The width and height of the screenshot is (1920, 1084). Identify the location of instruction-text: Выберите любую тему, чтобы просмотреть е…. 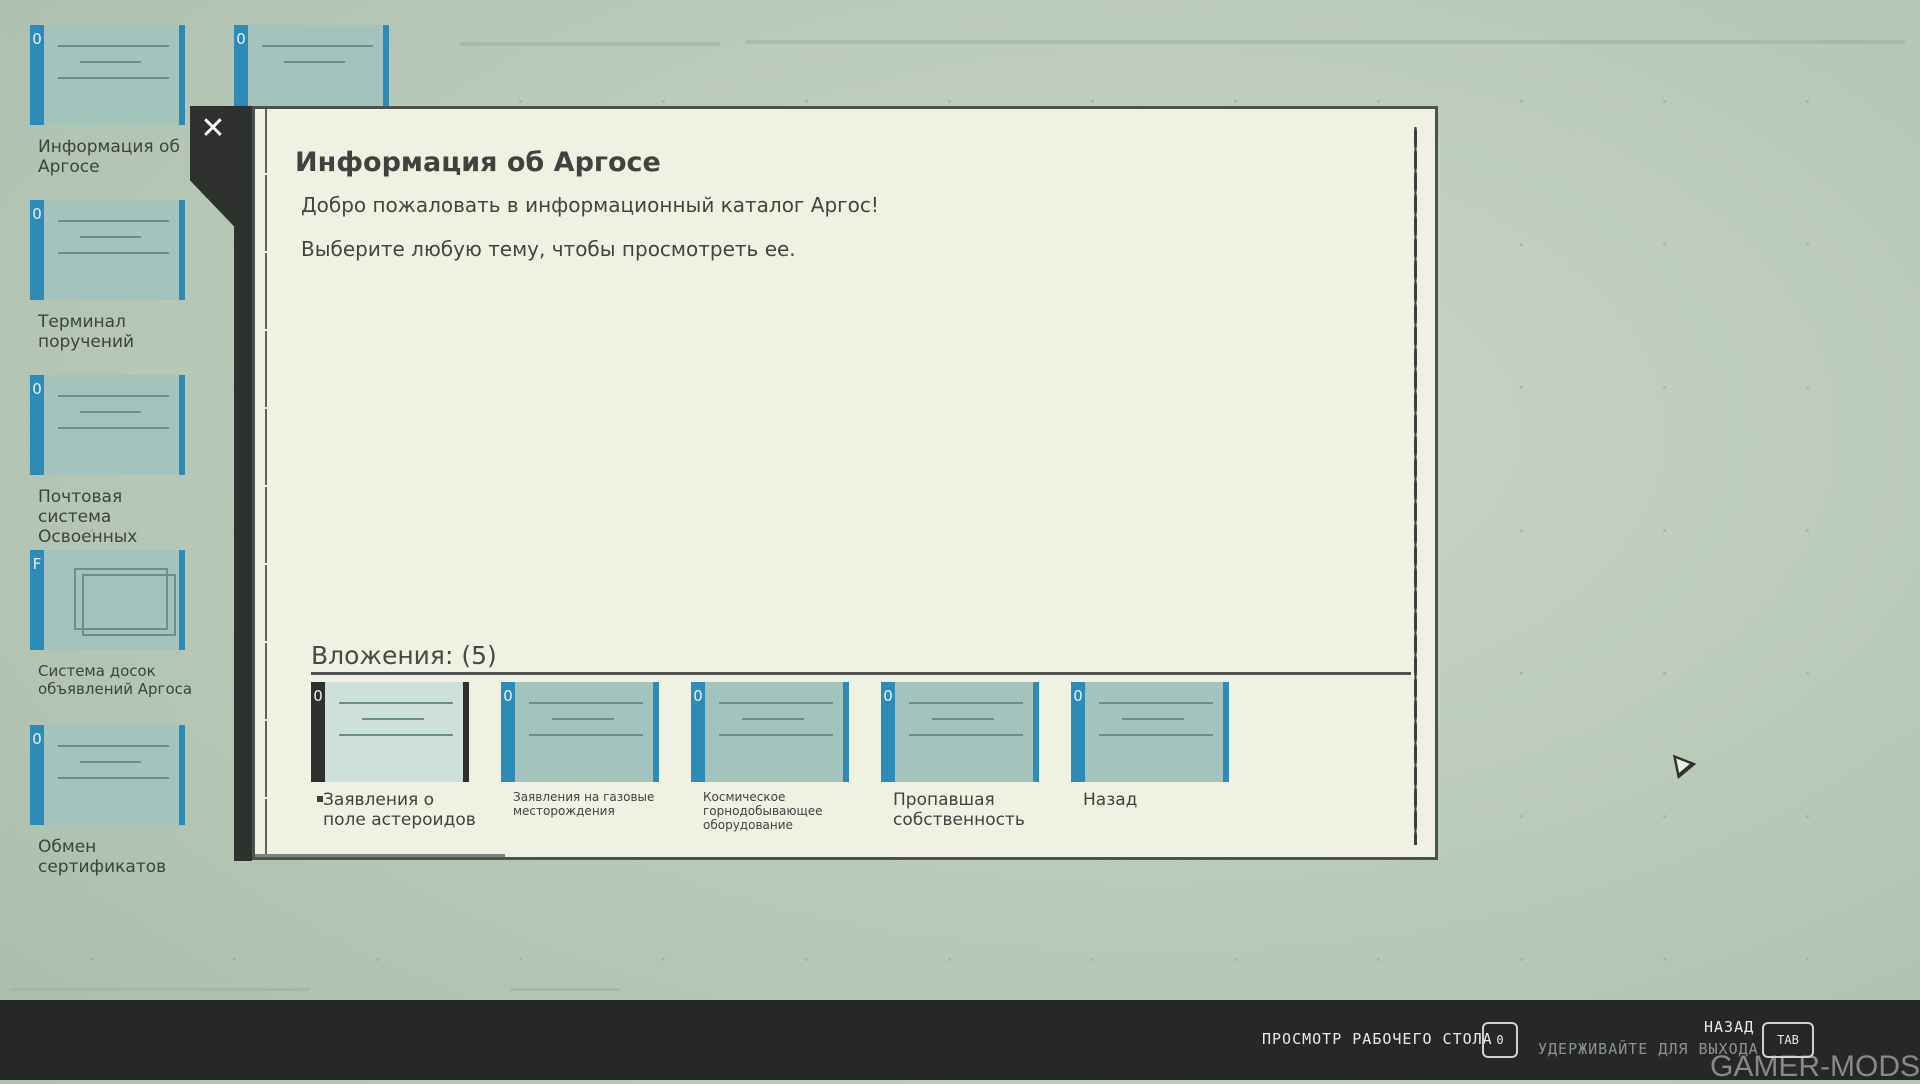
(548, 249).